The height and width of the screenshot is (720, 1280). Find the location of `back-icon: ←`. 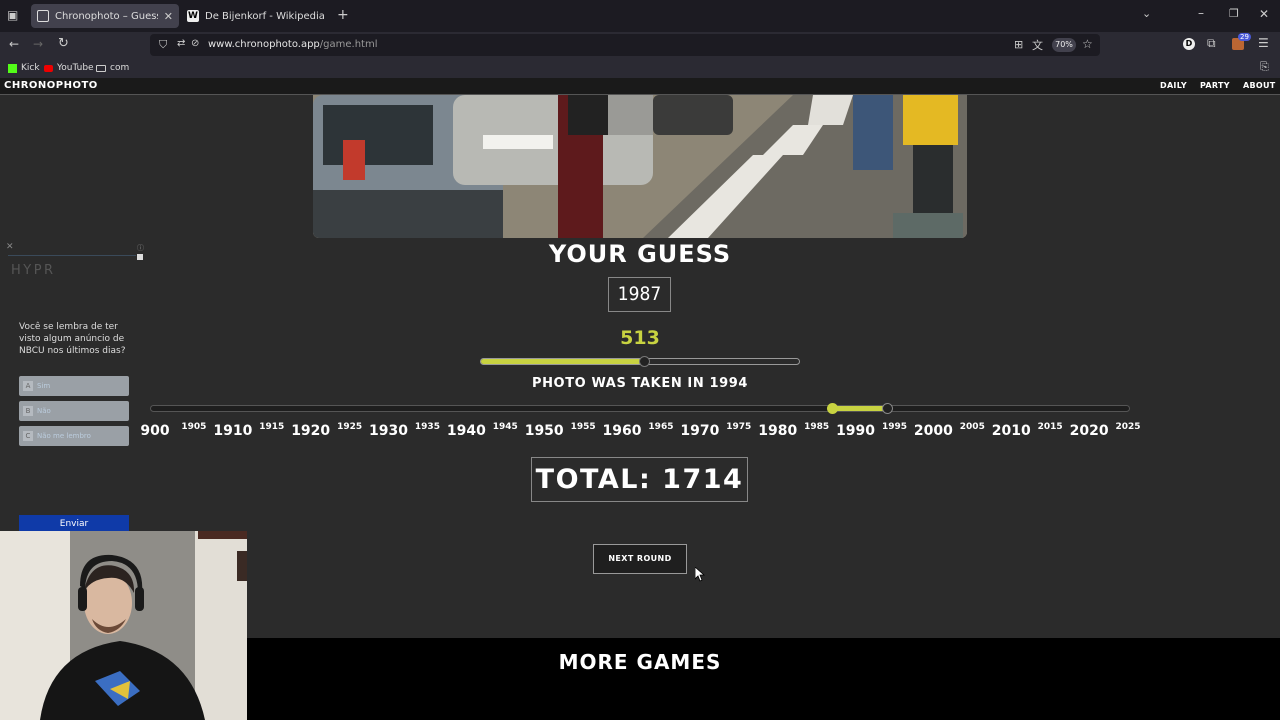

back-icon: ← is located at coordinates (14, 44).